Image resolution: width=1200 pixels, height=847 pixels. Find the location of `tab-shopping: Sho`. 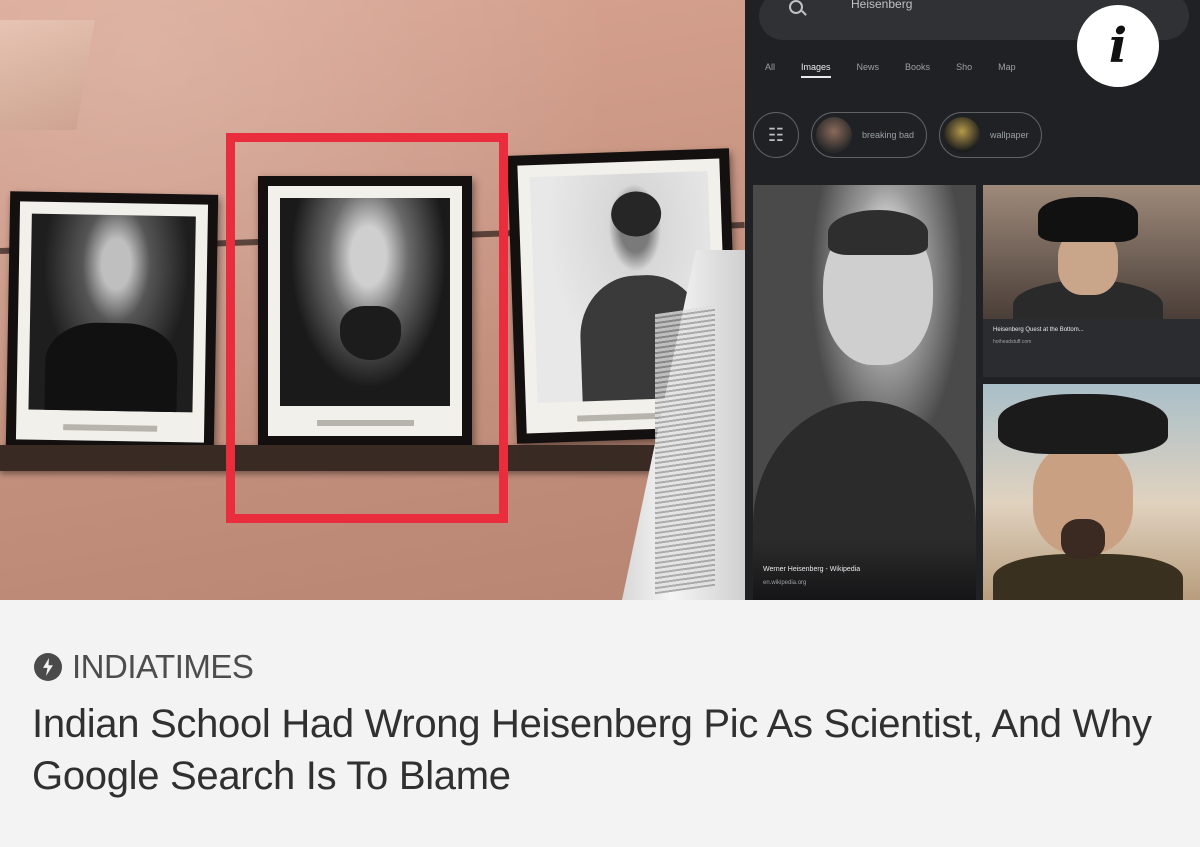

tab-shopping: Sho is located at coordinates (964, 77).